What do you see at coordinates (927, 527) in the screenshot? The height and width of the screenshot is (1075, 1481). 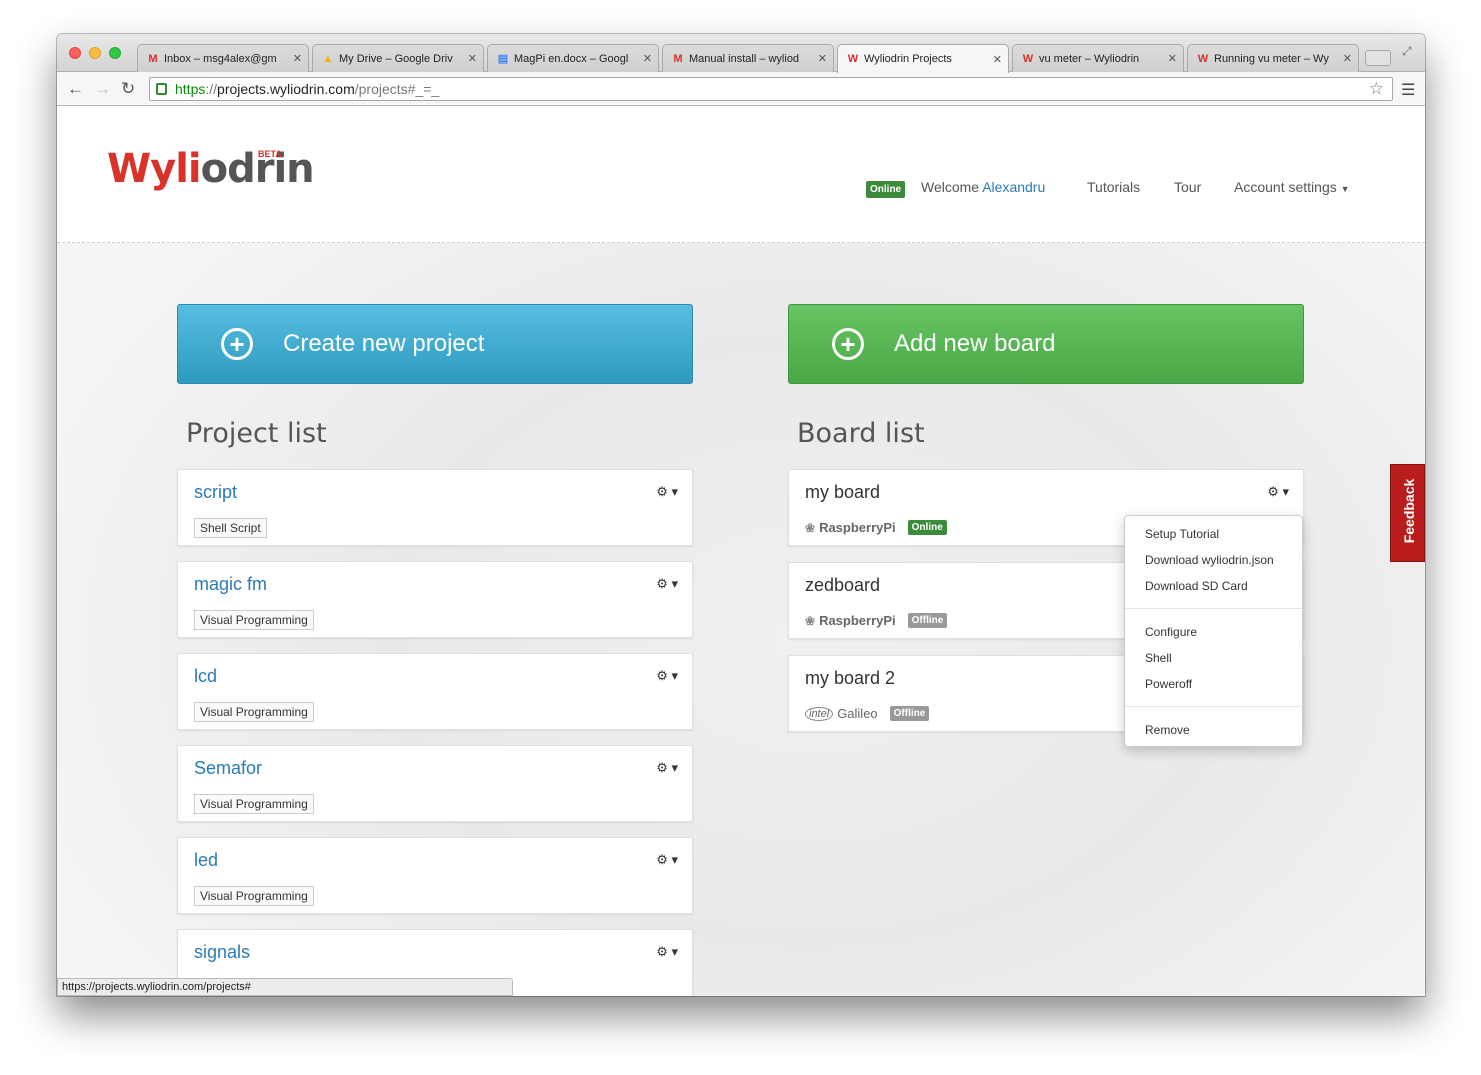 I see `board-status-badge: Online` at bounding box center [927, 527].